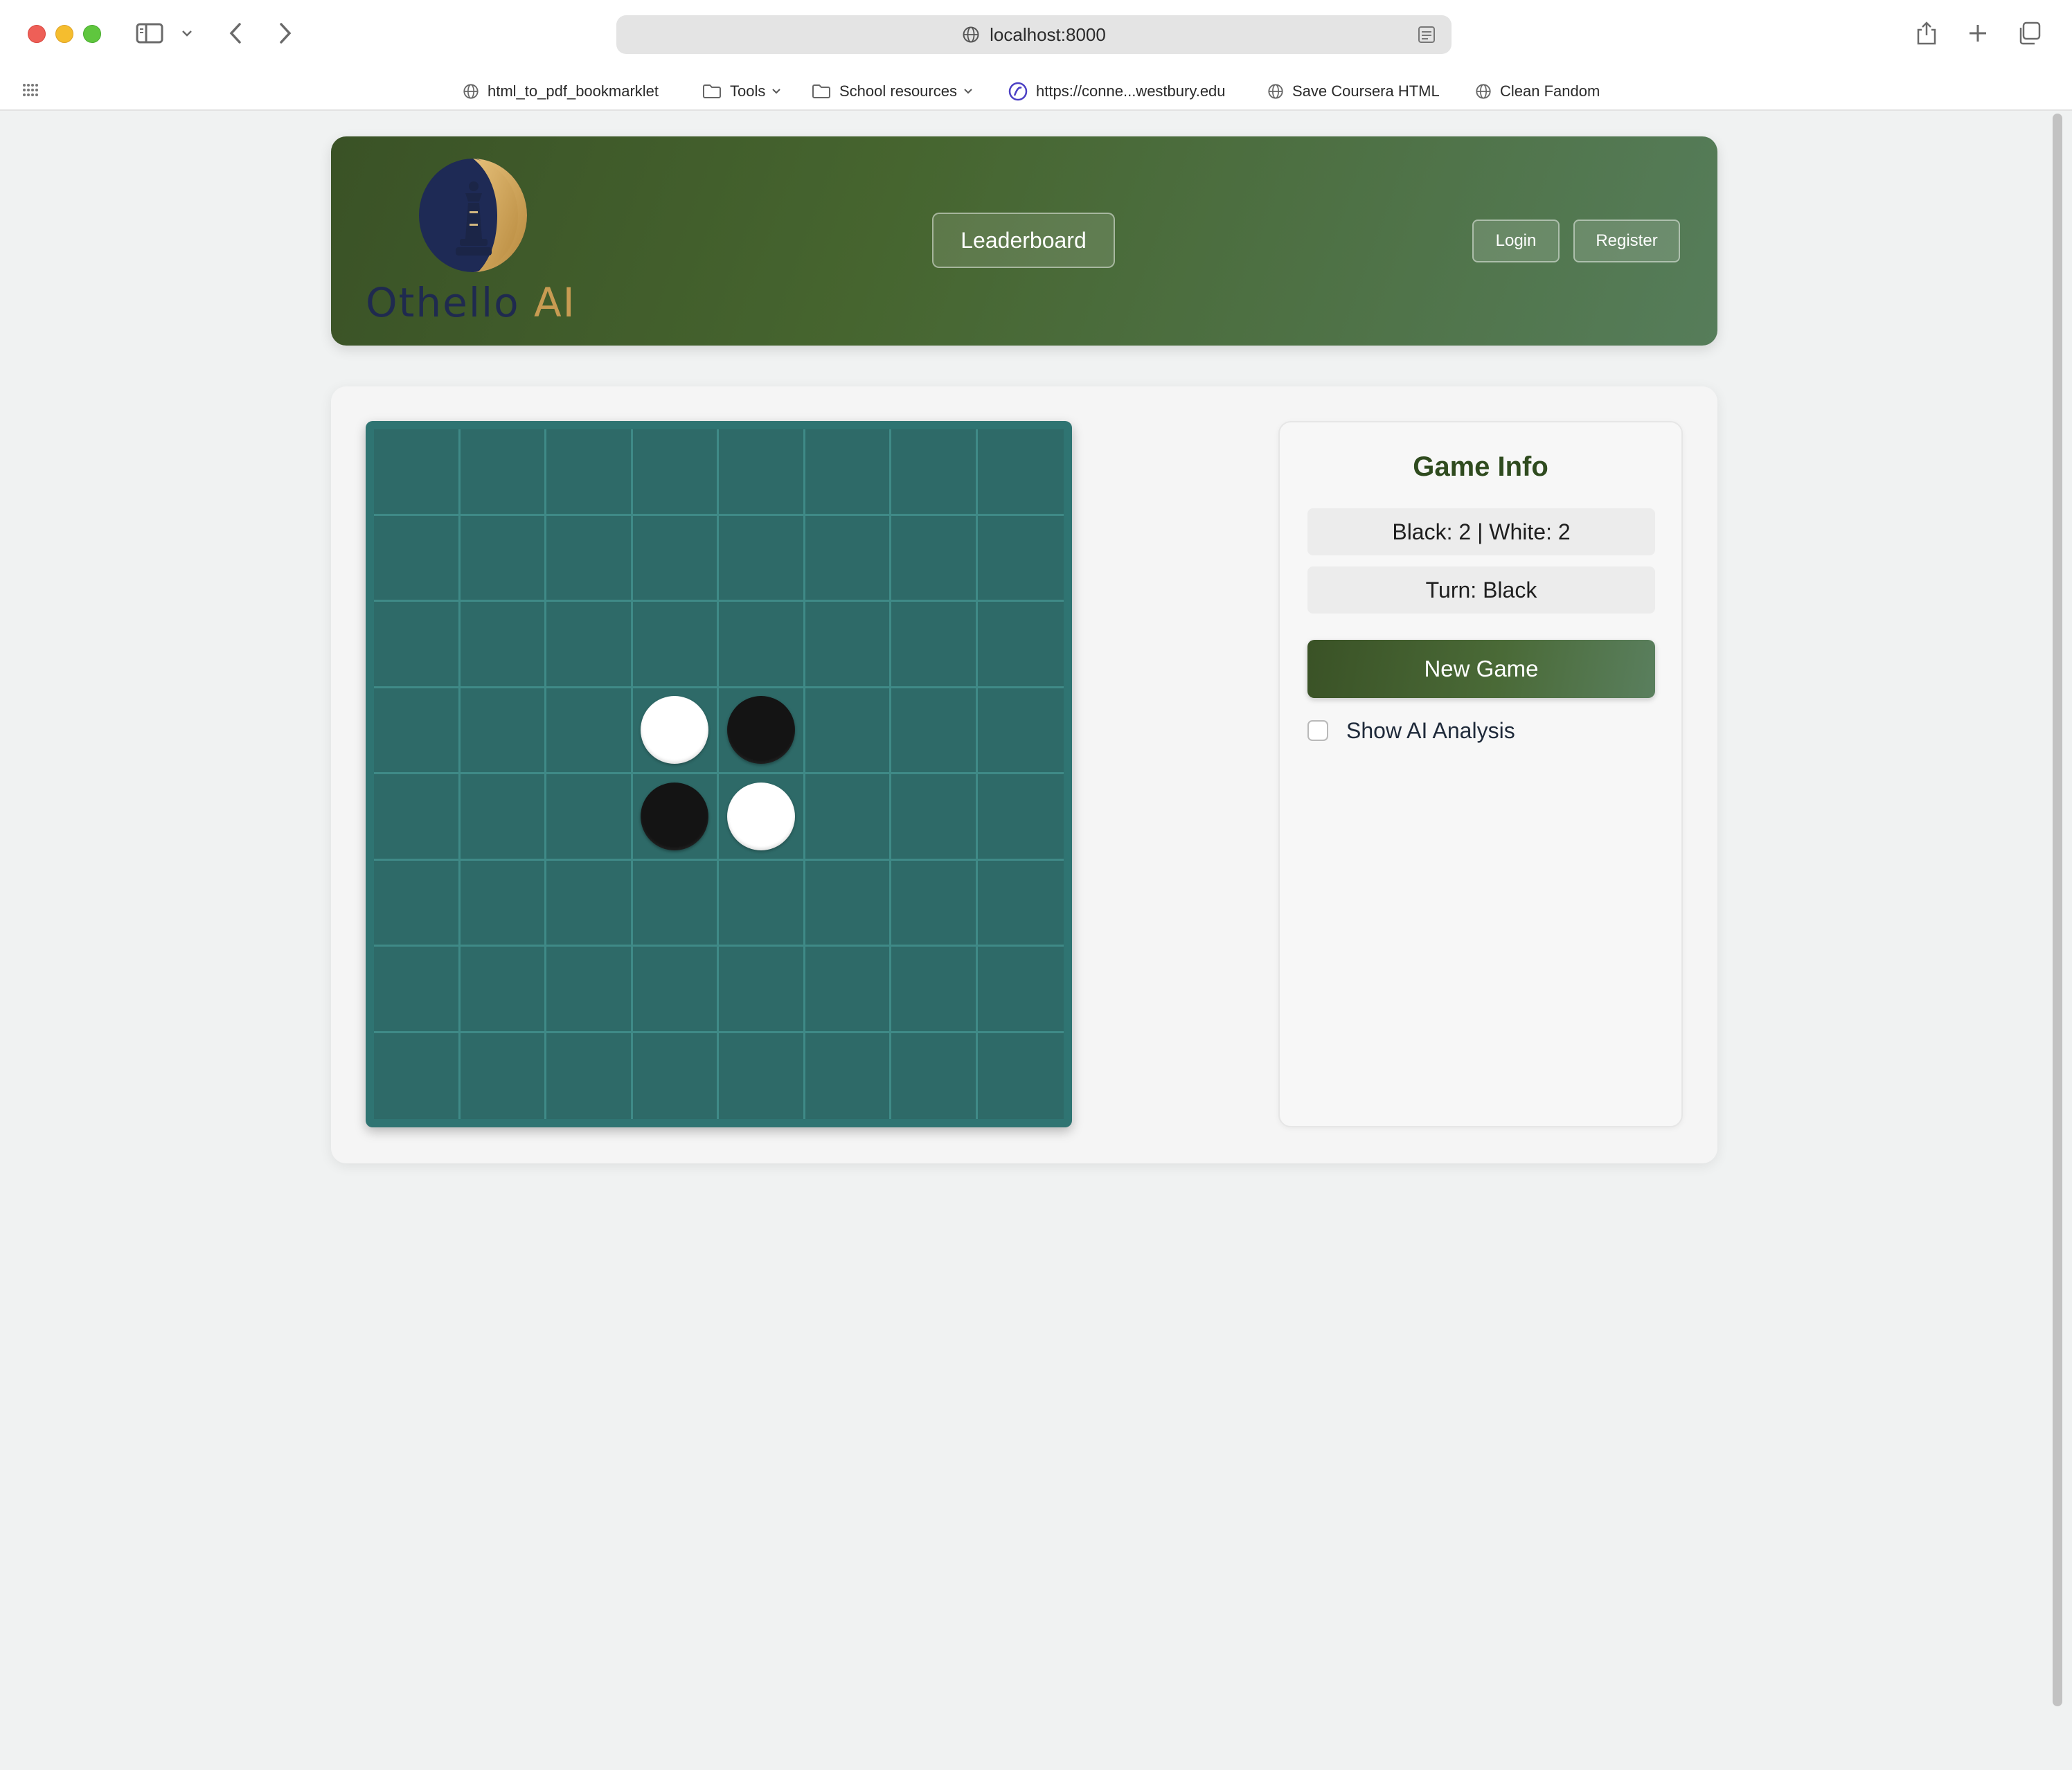  Describe the element at coordinates (473, 215) in the screenshot. I see `logo-mark-icon` at that location.